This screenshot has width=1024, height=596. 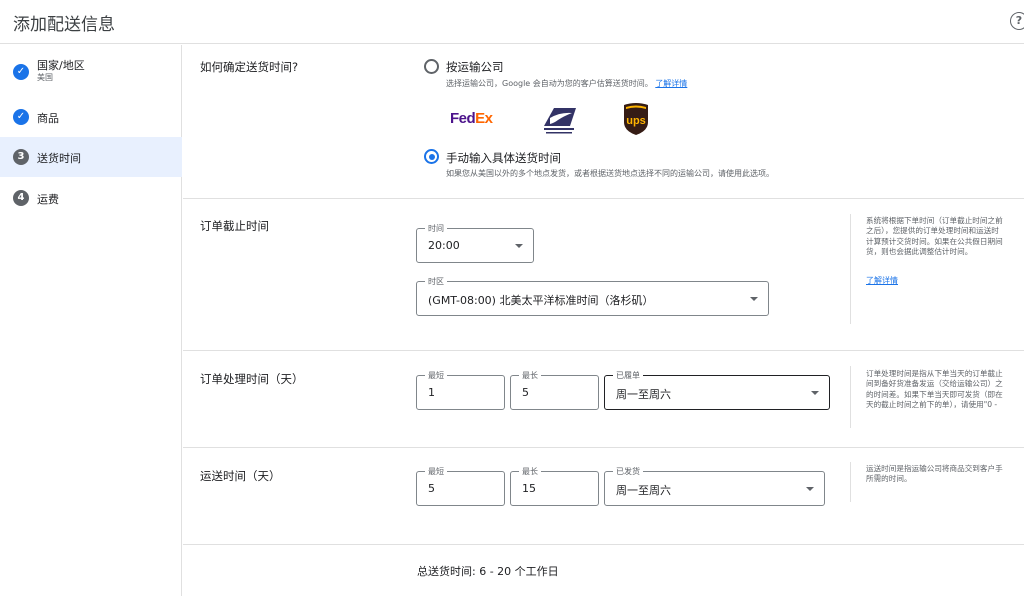 I want to click on radio-by-carrier, so click(x=431, y=66).